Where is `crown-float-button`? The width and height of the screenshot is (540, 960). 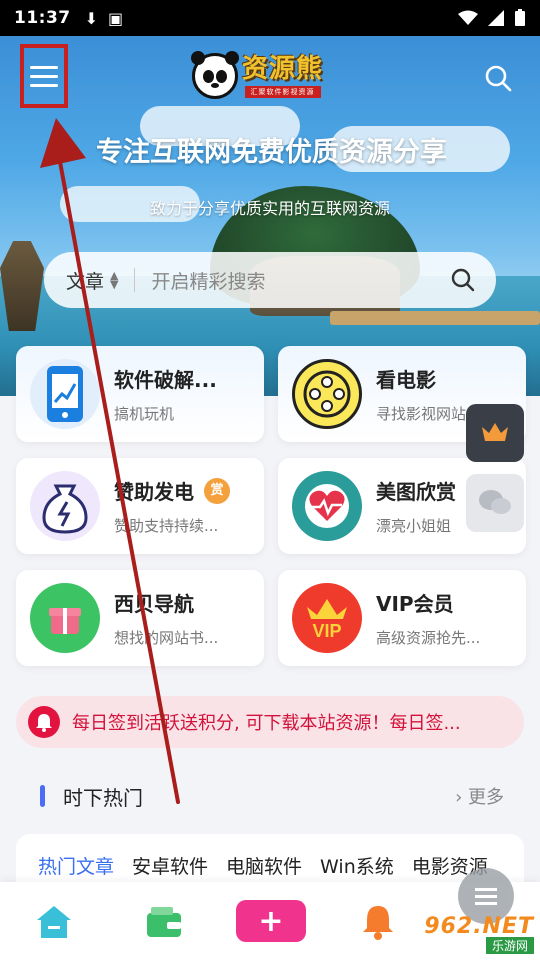 crown-float-button is located at coordinates (495, 433).